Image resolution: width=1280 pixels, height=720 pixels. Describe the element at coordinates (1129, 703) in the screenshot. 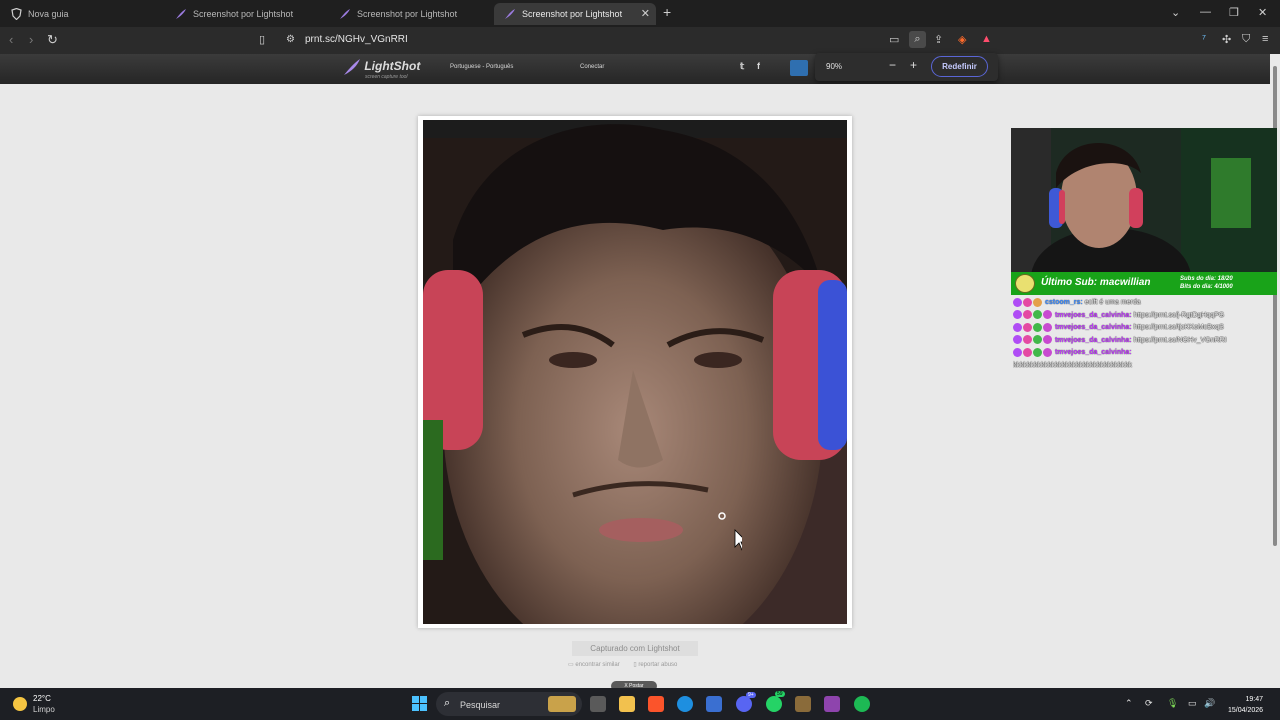

I see `tray-chevron-icon: ⌃` at that location.